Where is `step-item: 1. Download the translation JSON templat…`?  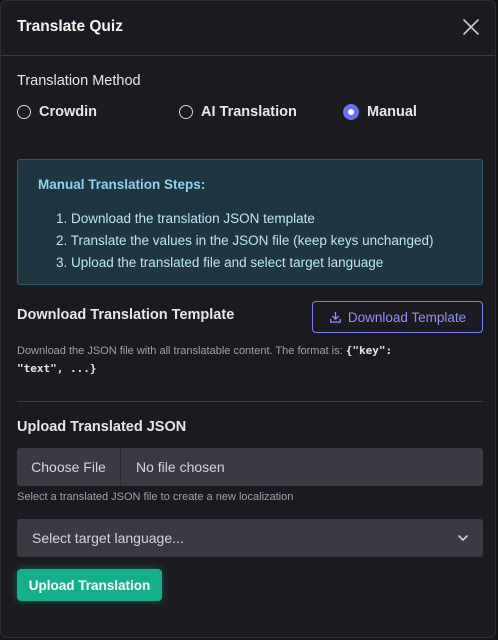 step-item: 1. Download the translation JSON templat… is located at coordinates (185, 218).